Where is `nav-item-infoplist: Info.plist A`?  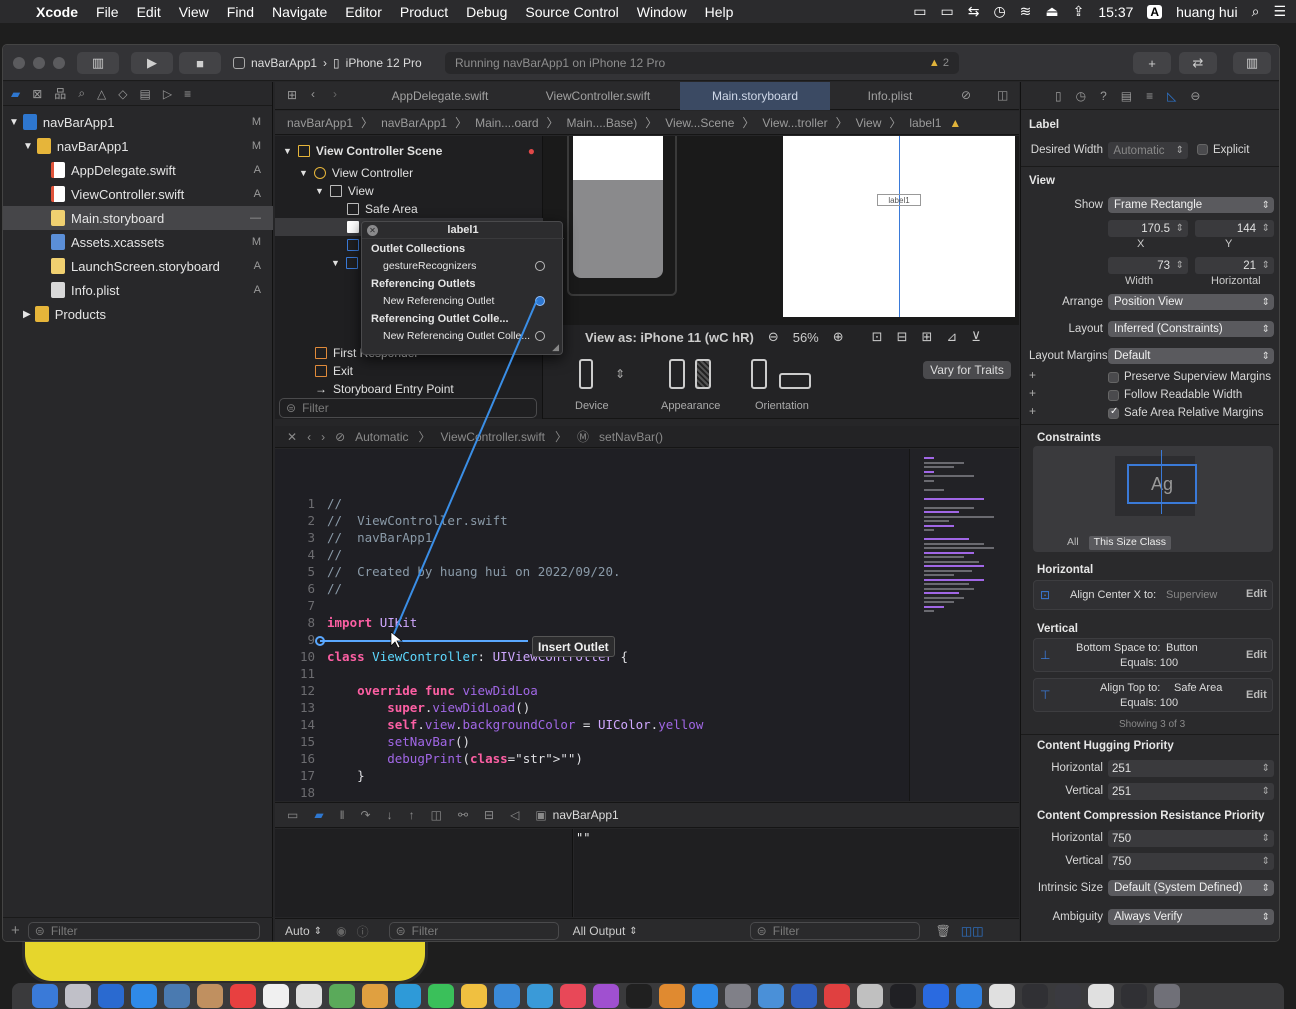
nav-item-infoplist: Info.plist A is located at coordinates (138, 290).